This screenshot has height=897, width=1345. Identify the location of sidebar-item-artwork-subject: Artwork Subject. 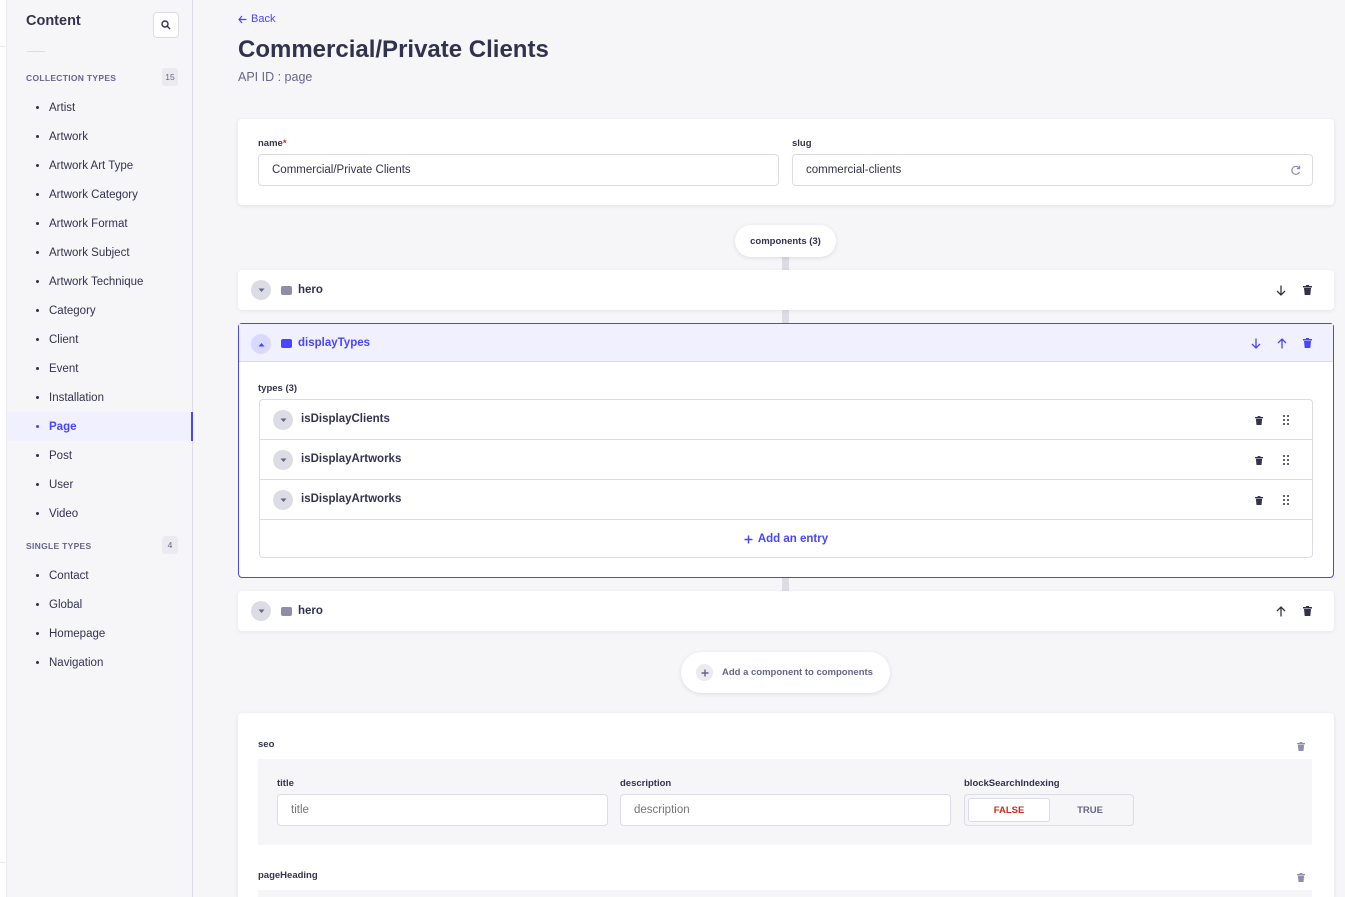
(100, 252).